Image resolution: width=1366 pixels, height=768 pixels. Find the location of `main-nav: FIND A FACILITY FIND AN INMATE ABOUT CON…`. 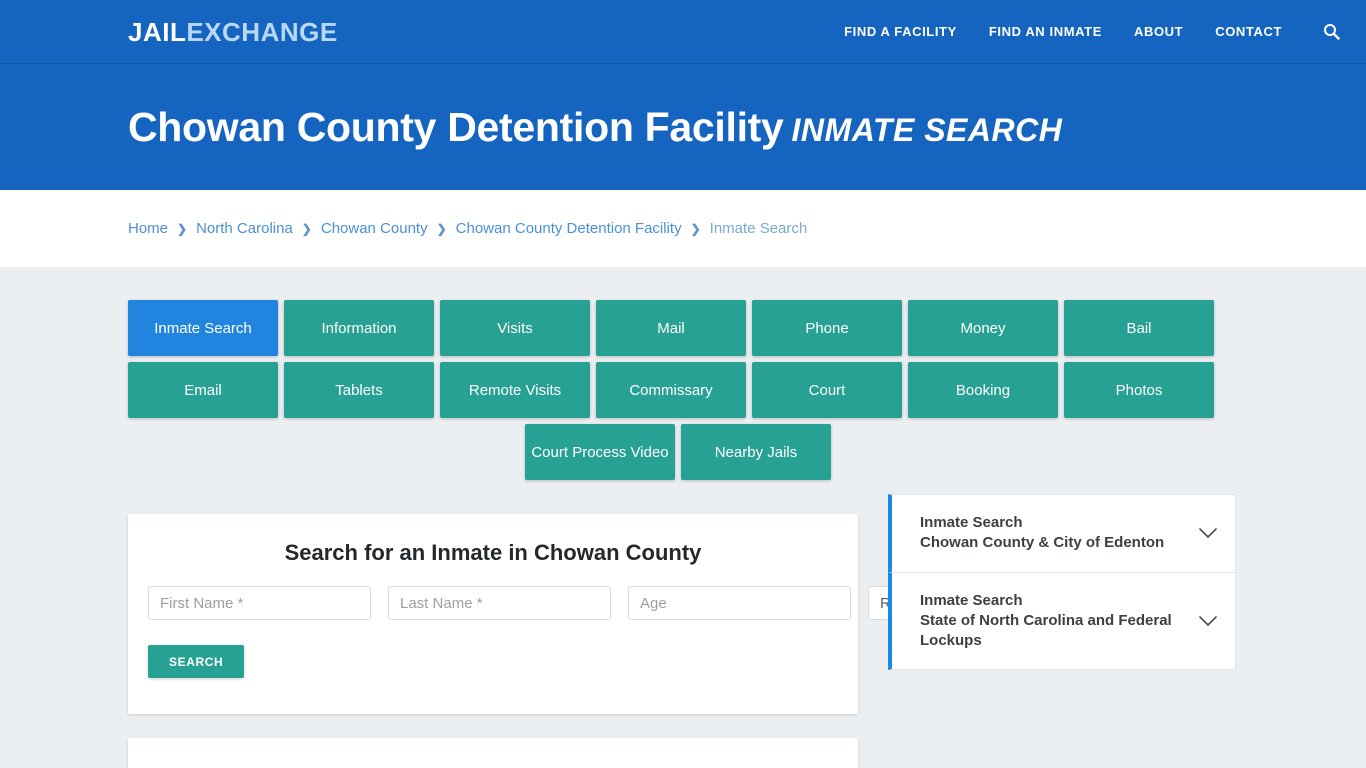

main-nav: FIND A FACILITY FIND AN INMATE ABOUT CON… is located at coordinates (1093, 32).